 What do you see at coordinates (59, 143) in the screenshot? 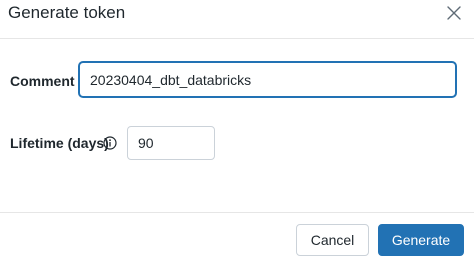
I see `lifetime-label: Lifetime (days)` at bounding box center [59, 143].